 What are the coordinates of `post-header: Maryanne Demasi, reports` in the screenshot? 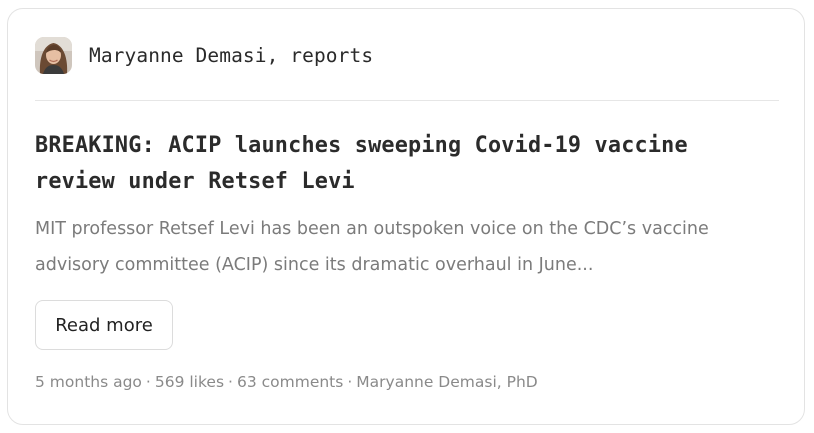 It's located at (204, 55).